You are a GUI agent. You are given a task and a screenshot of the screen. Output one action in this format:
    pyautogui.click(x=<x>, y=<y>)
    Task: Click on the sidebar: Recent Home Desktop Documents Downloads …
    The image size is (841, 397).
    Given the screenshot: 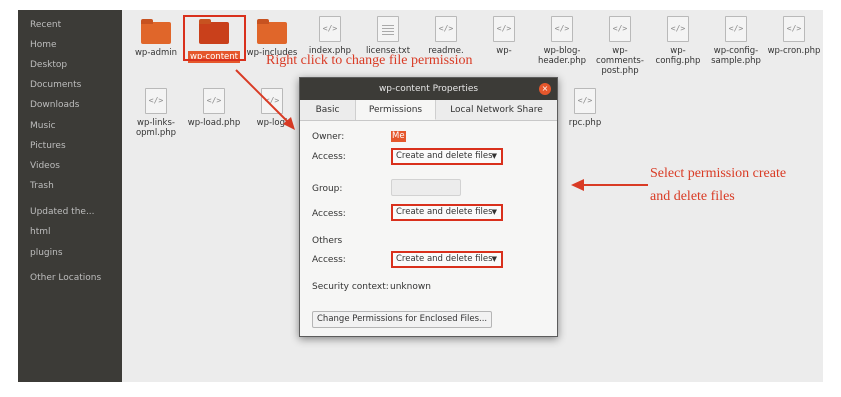 What is the action you would take?
    pyautogui.click(x=70, y=196)
    